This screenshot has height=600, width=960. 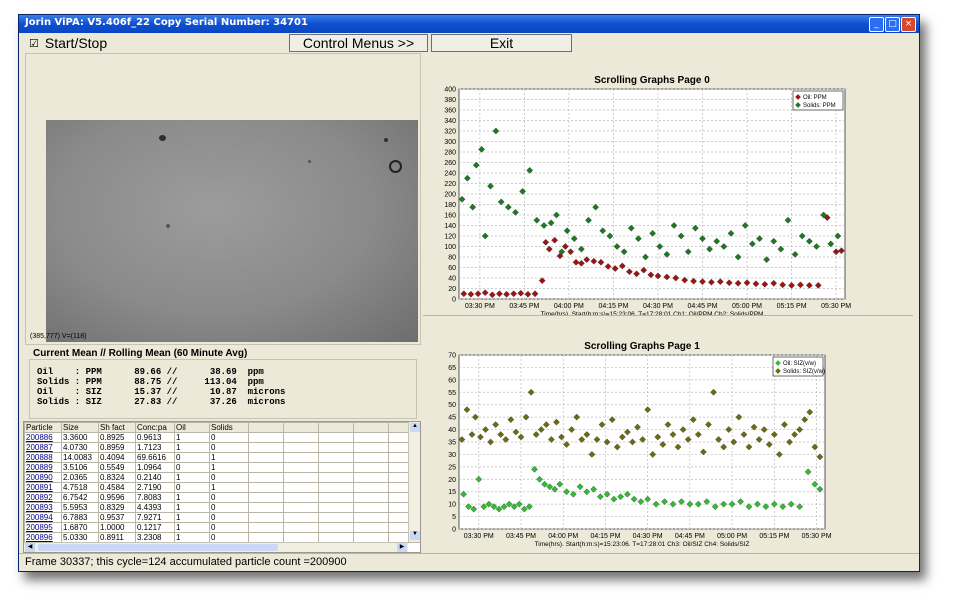 What do you see at coordinates (150, 382) in the screenshot?
I see `stats-row-solids-ppm: Solids : PPM 88.75 // 113.04 ppm` at bounding box center [150, 382].